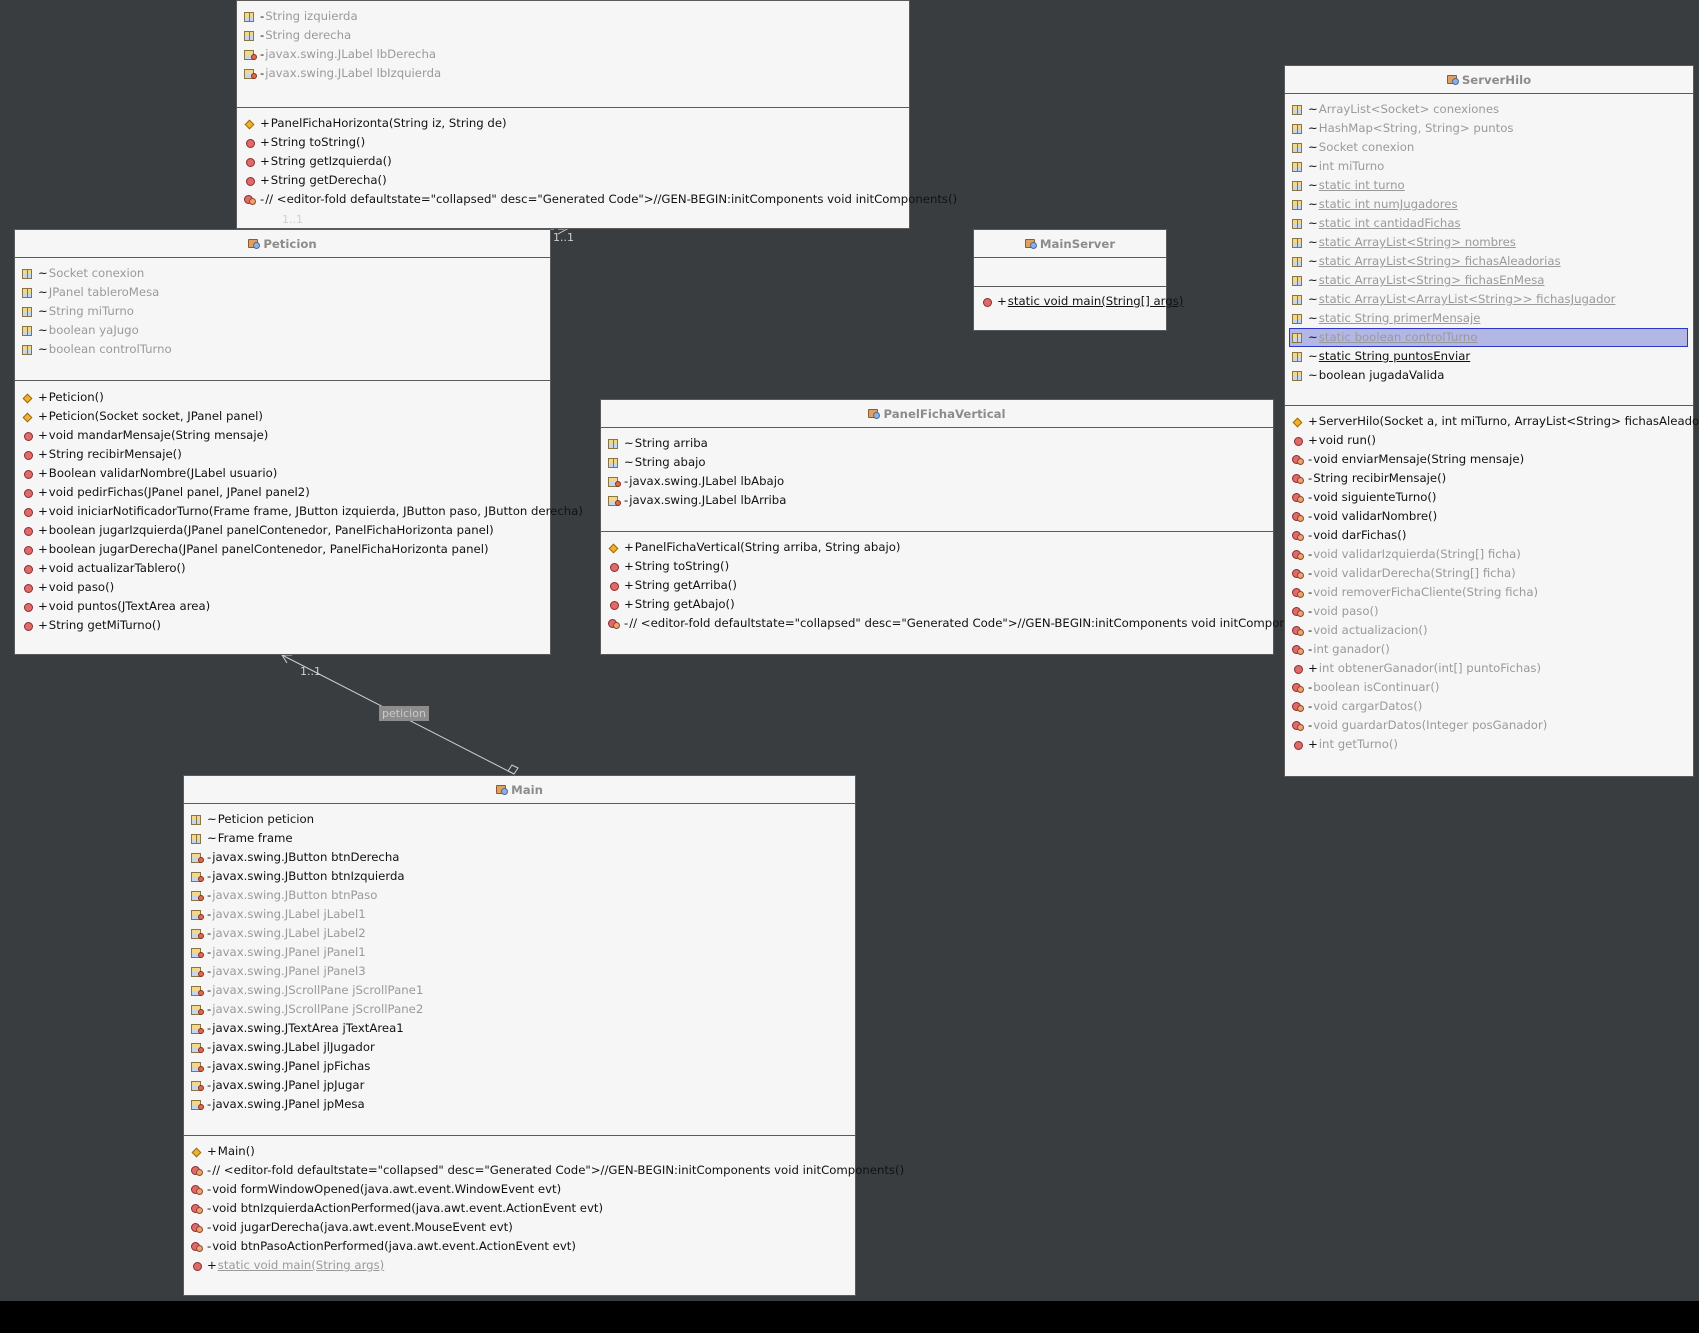 This screenshot has width=1699, height=1333. Describe the element at coordinates (573, 73) in the screenshot. I see `attribute-row: - javax.swing.JLabel lbIzquierda` at that location.